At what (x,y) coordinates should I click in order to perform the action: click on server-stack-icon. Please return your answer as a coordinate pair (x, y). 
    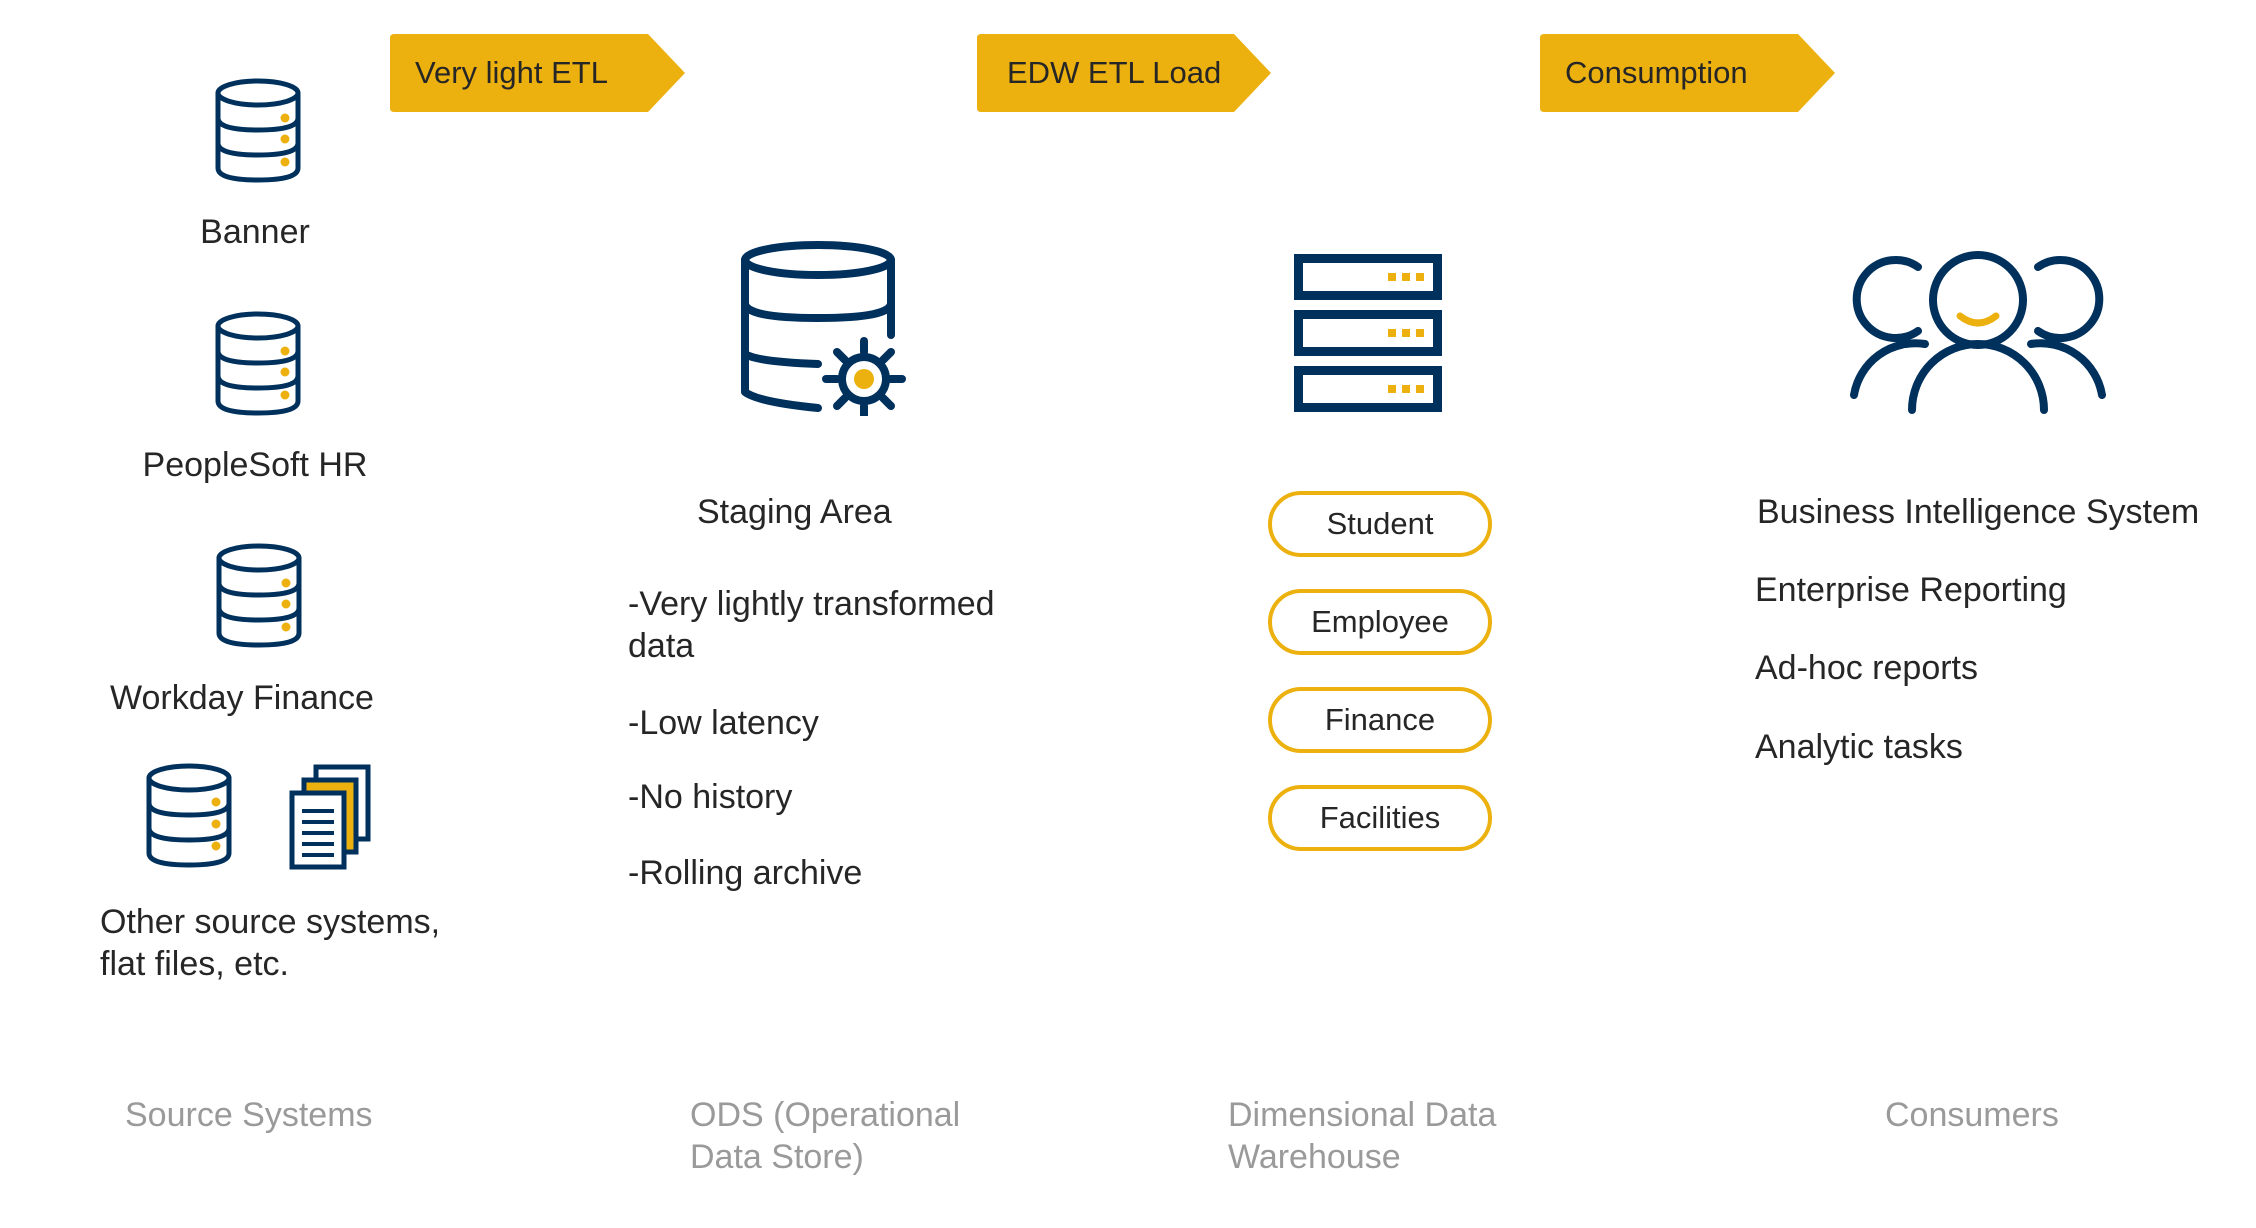
    Looking at the image, I should click on (1368, 333).